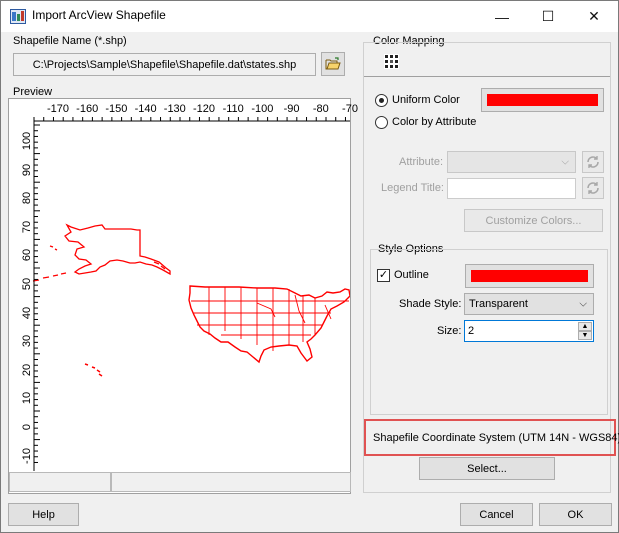  Describe the element at coordinates (27, 369) in the screenshot. I see `y-tick-label: 20` at that location.